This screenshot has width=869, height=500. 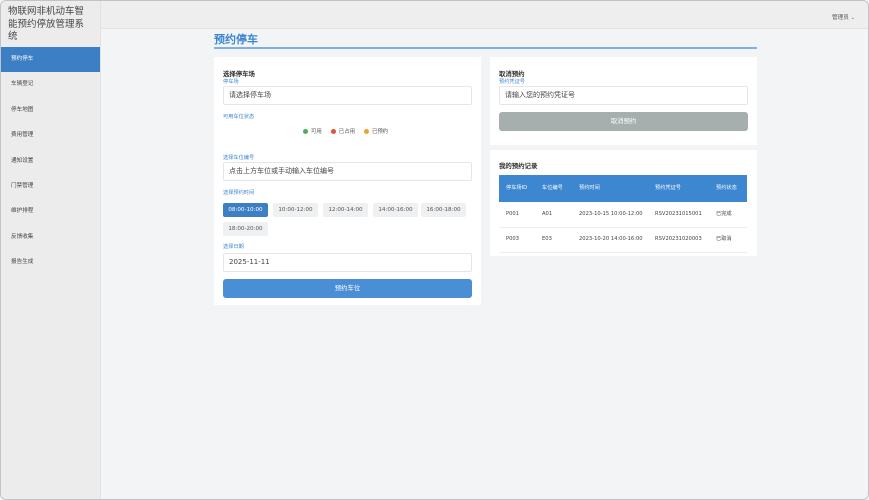 I want to click on app-title-line: 统, so click(x=13, y=36).